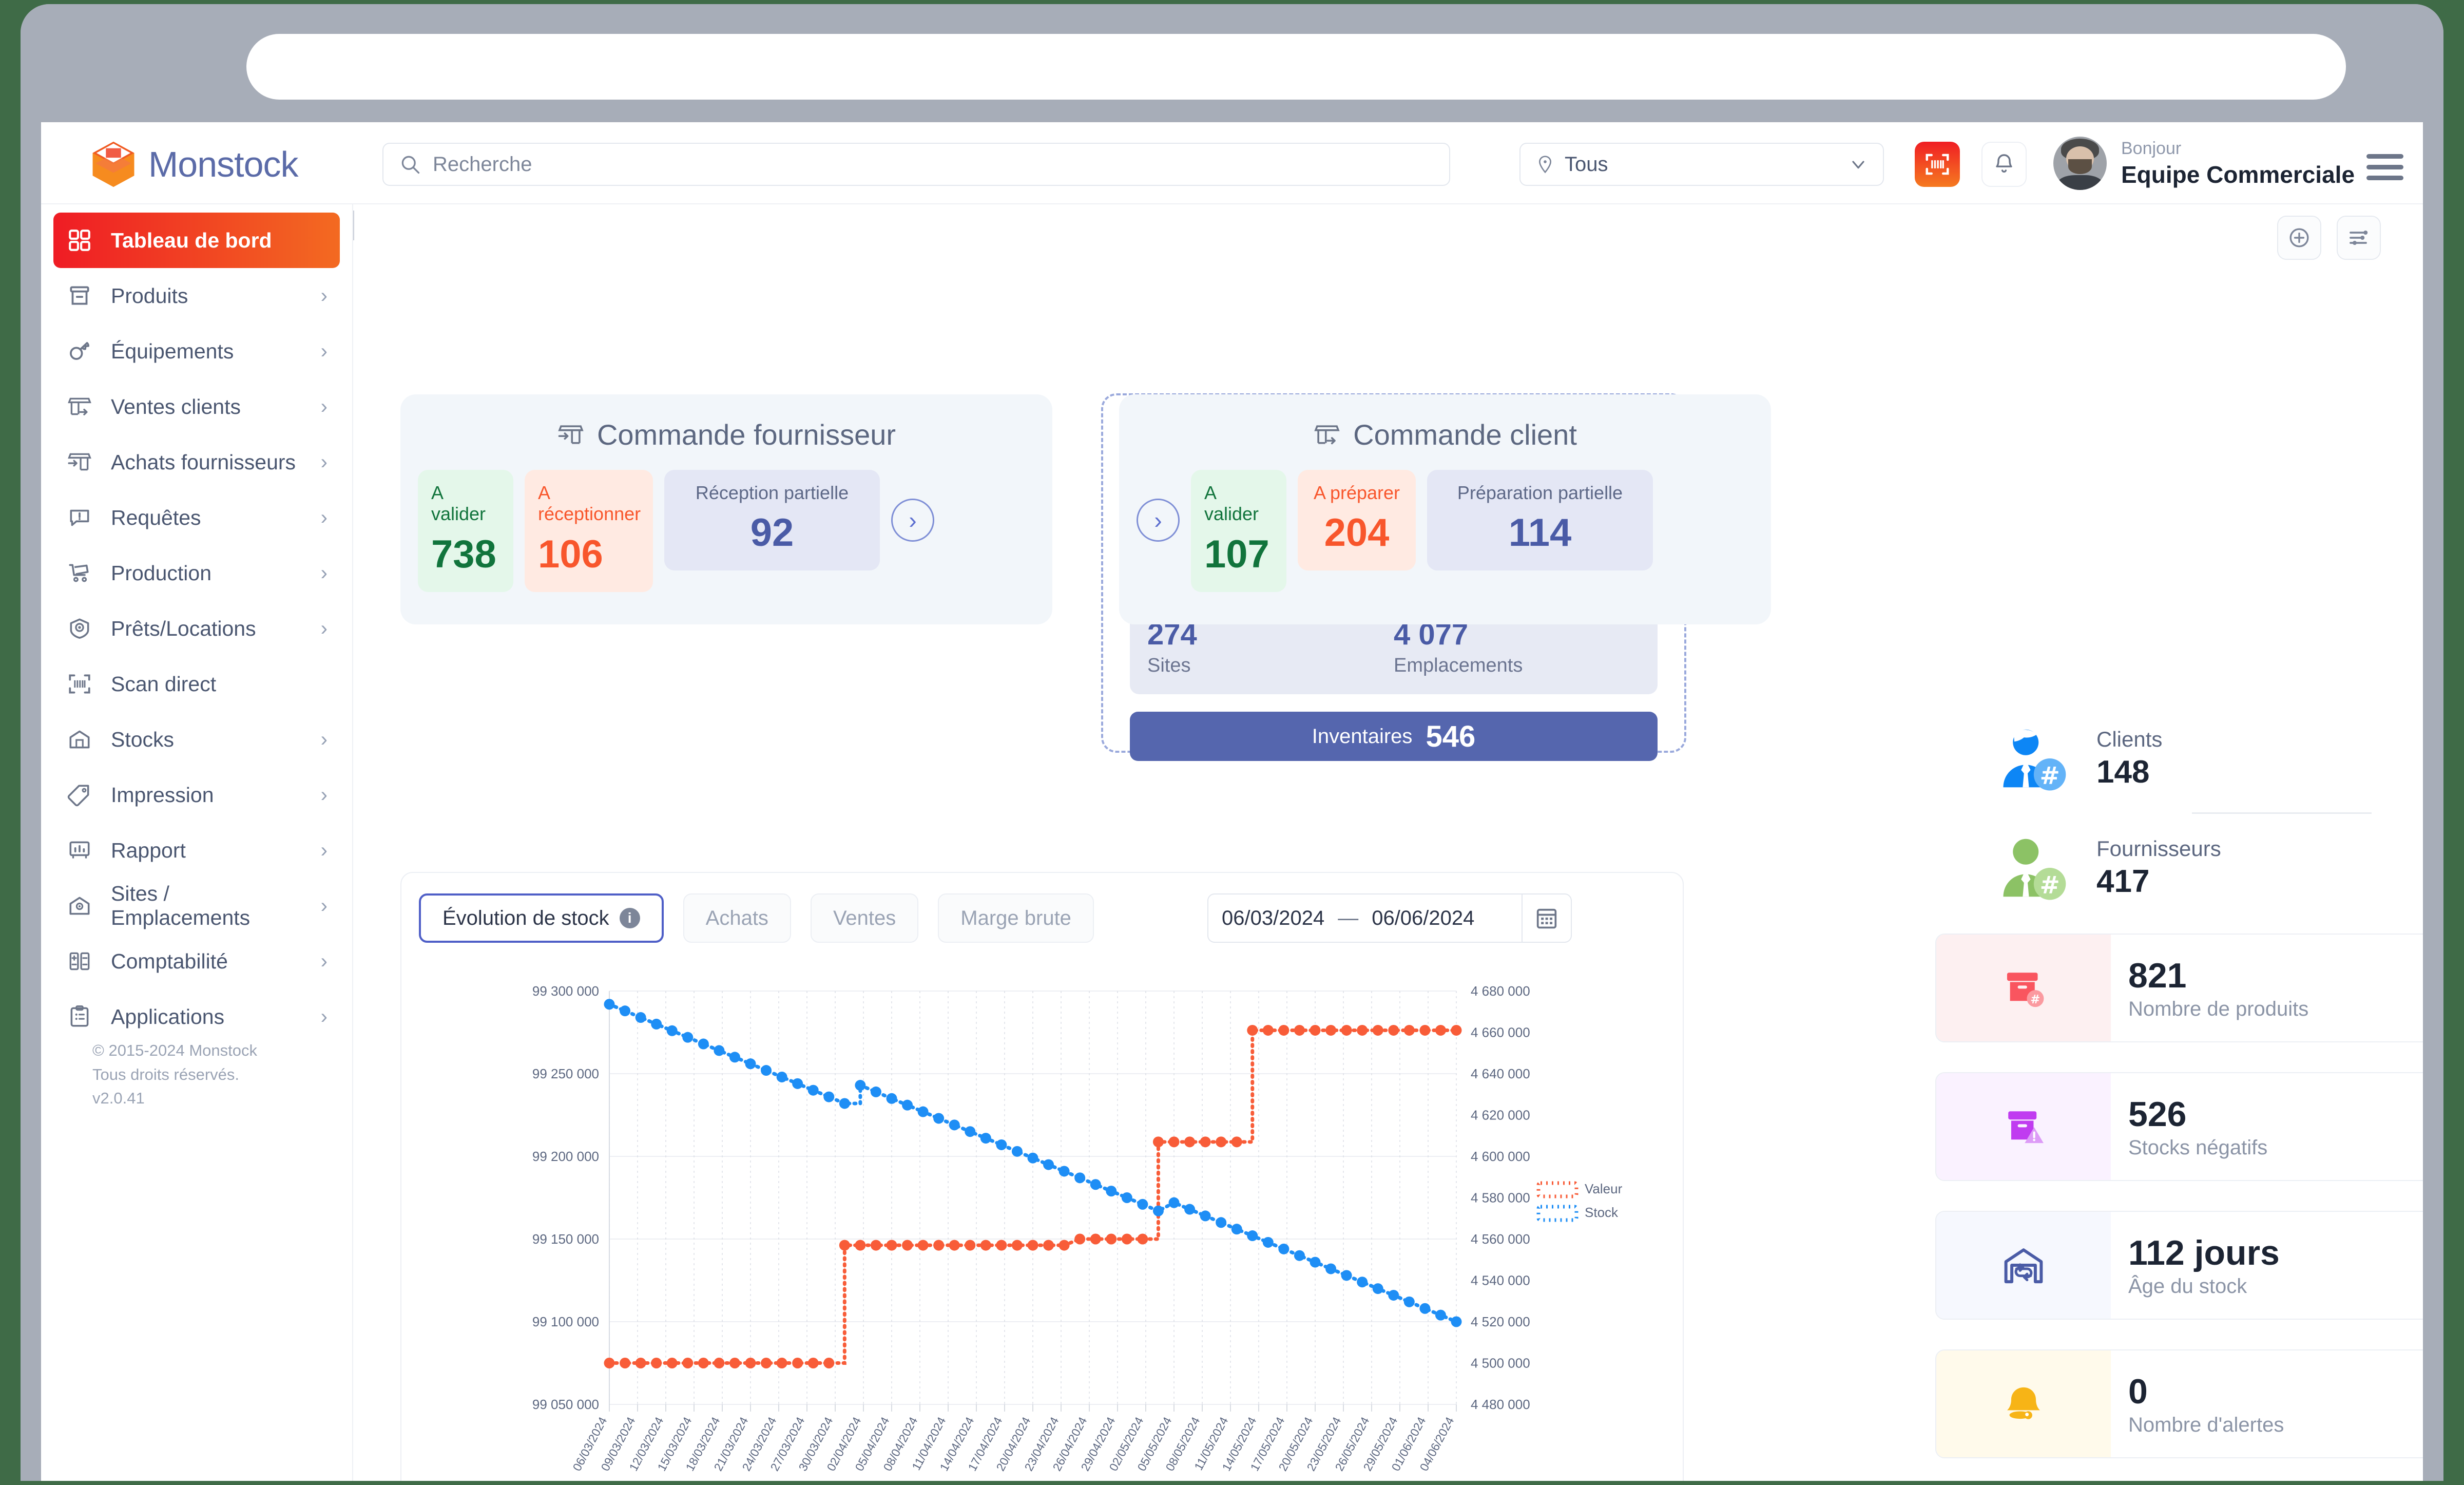  I want to click on sidebar-item-label: Sites / Emplacements, so click(181, 905).